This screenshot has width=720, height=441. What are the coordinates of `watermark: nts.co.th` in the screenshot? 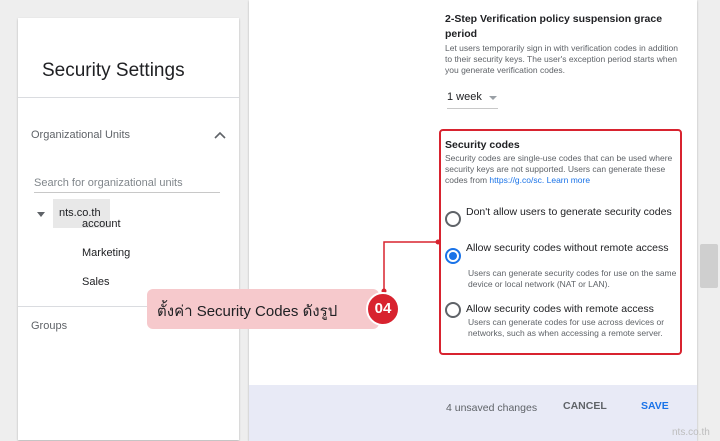 It's located at (691, 432).